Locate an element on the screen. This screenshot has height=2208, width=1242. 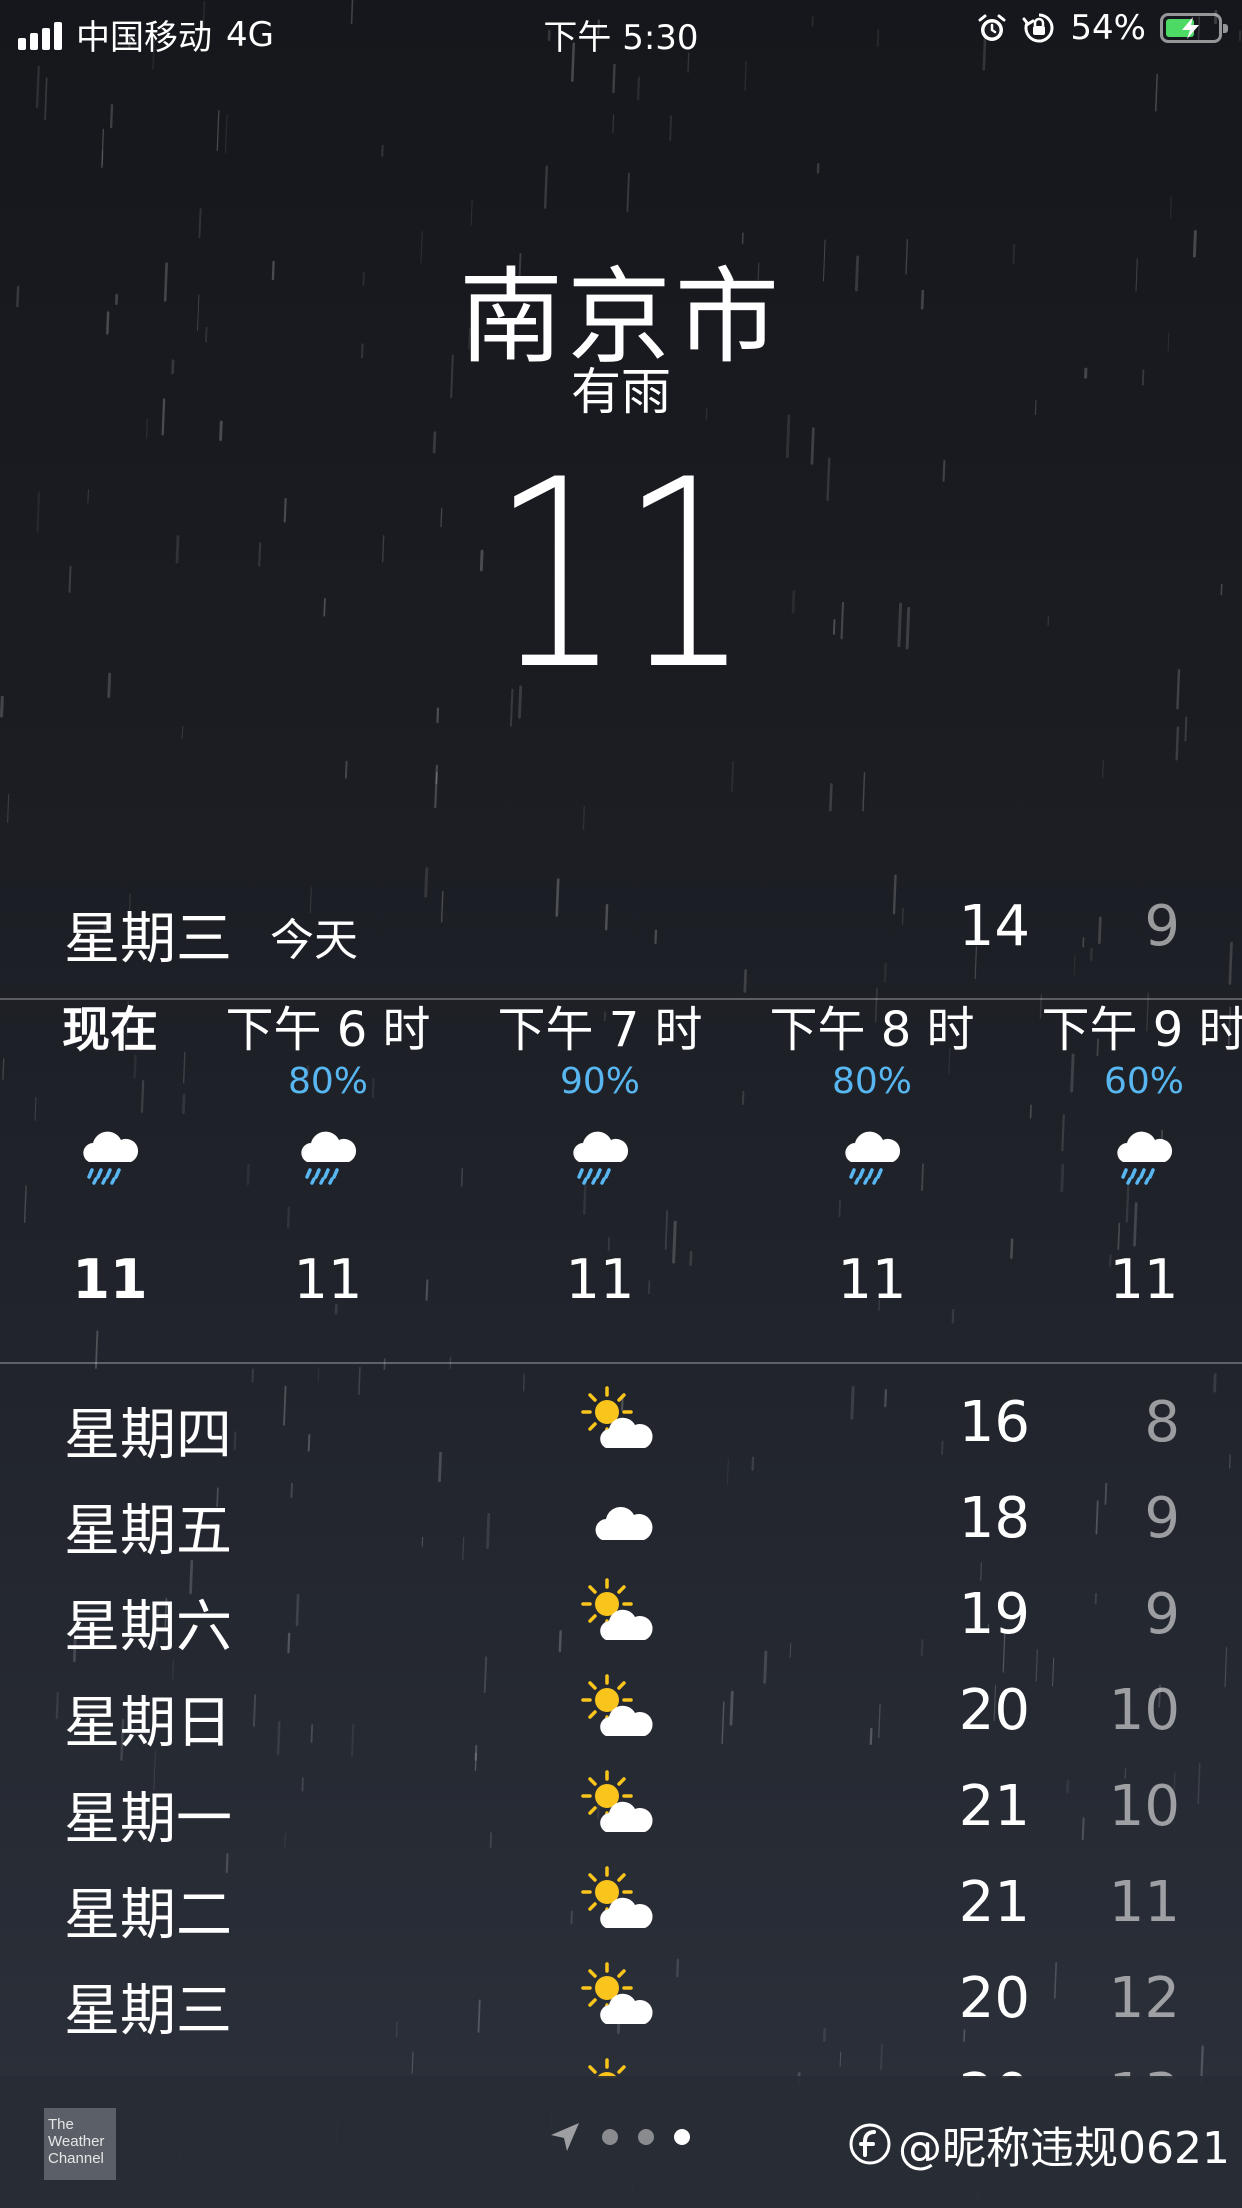
hour-time: 下午 9 时 is located at coordinates (1141, 1030).